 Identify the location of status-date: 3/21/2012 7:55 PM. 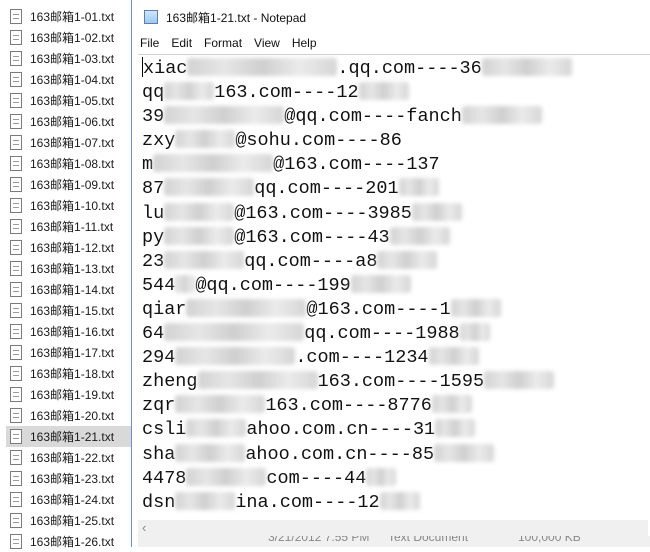
(319, 540).